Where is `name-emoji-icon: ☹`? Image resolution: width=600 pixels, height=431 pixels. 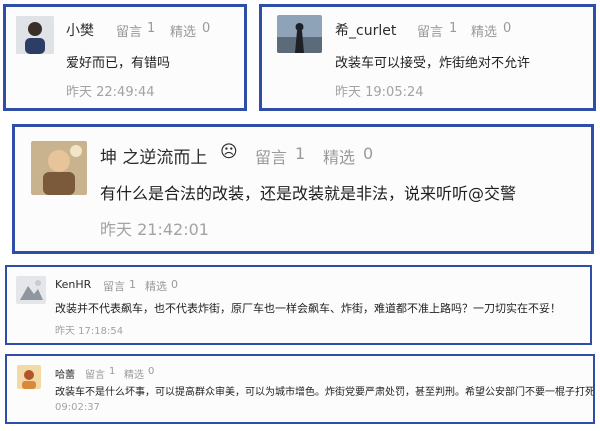 name-emoji-icon: ☹ is located at coordinates (229, 152).